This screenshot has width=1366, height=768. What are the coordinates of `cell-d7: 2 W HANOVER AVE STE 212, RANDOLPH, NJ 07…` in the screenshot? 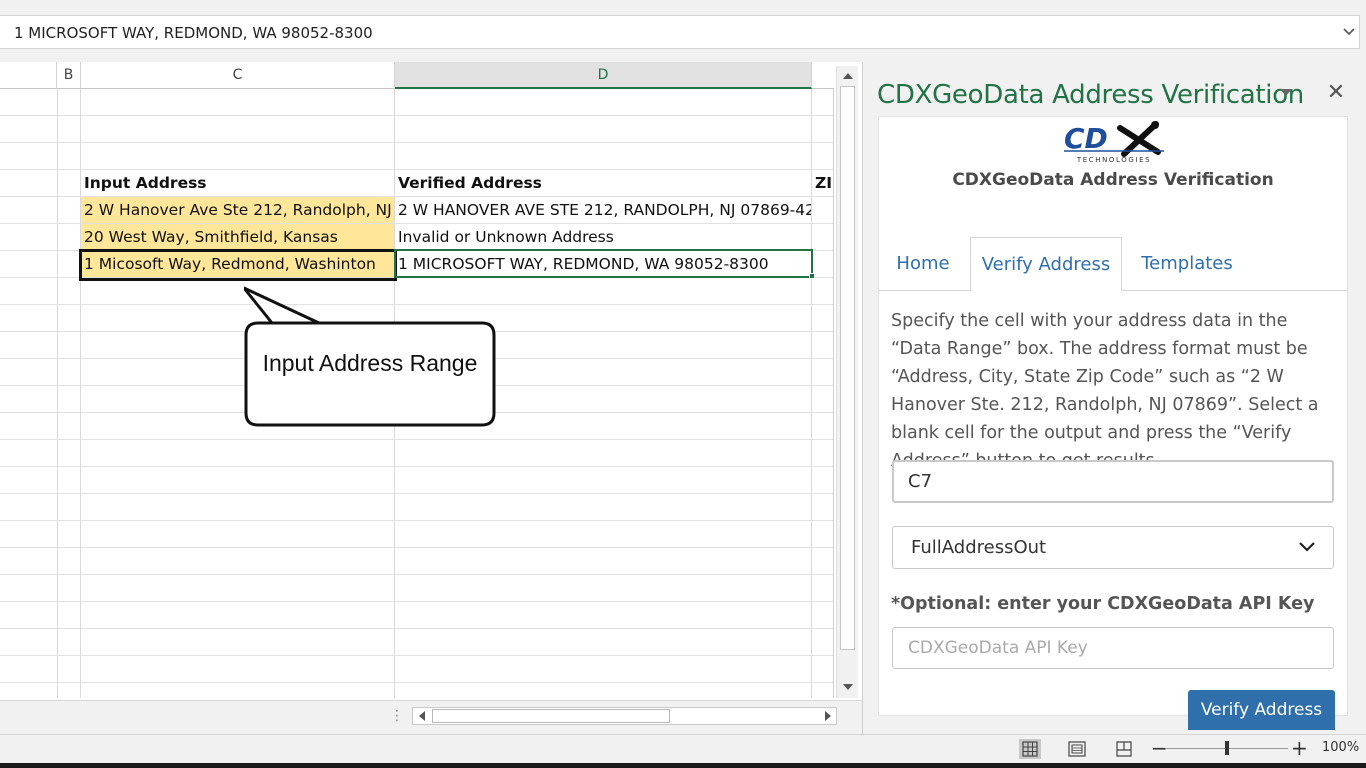 It's located at (603, 210).